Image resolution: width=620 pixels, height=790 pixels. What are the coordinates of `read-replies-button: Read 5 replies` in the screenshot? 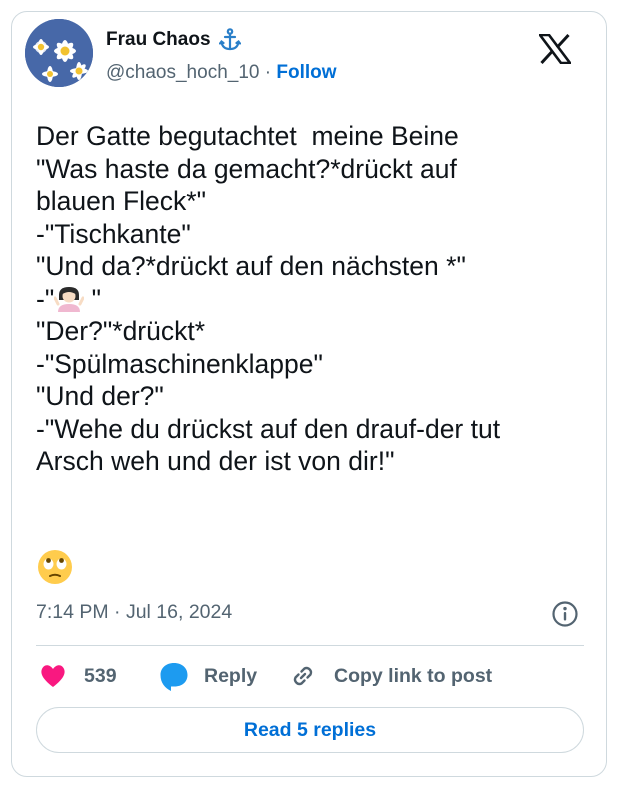 It's located at (310, 730).